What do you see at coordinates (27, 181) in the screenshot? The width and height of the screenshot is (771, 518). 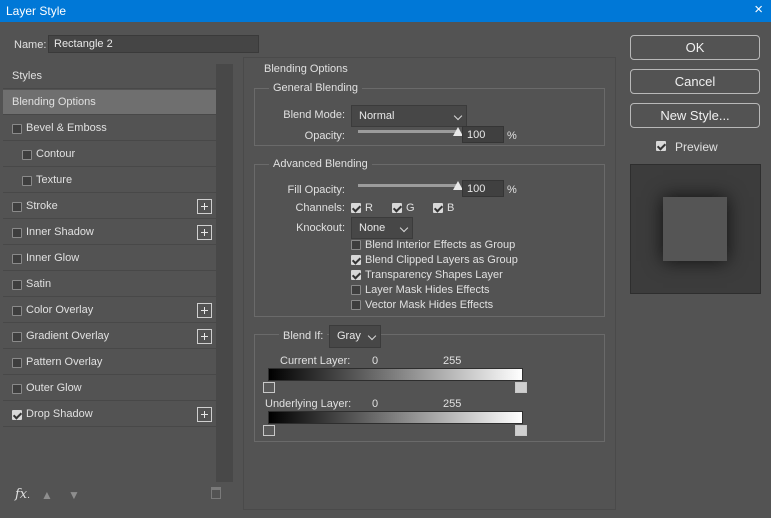 I see `texture-checkbox` at bounding box center [27, 181].